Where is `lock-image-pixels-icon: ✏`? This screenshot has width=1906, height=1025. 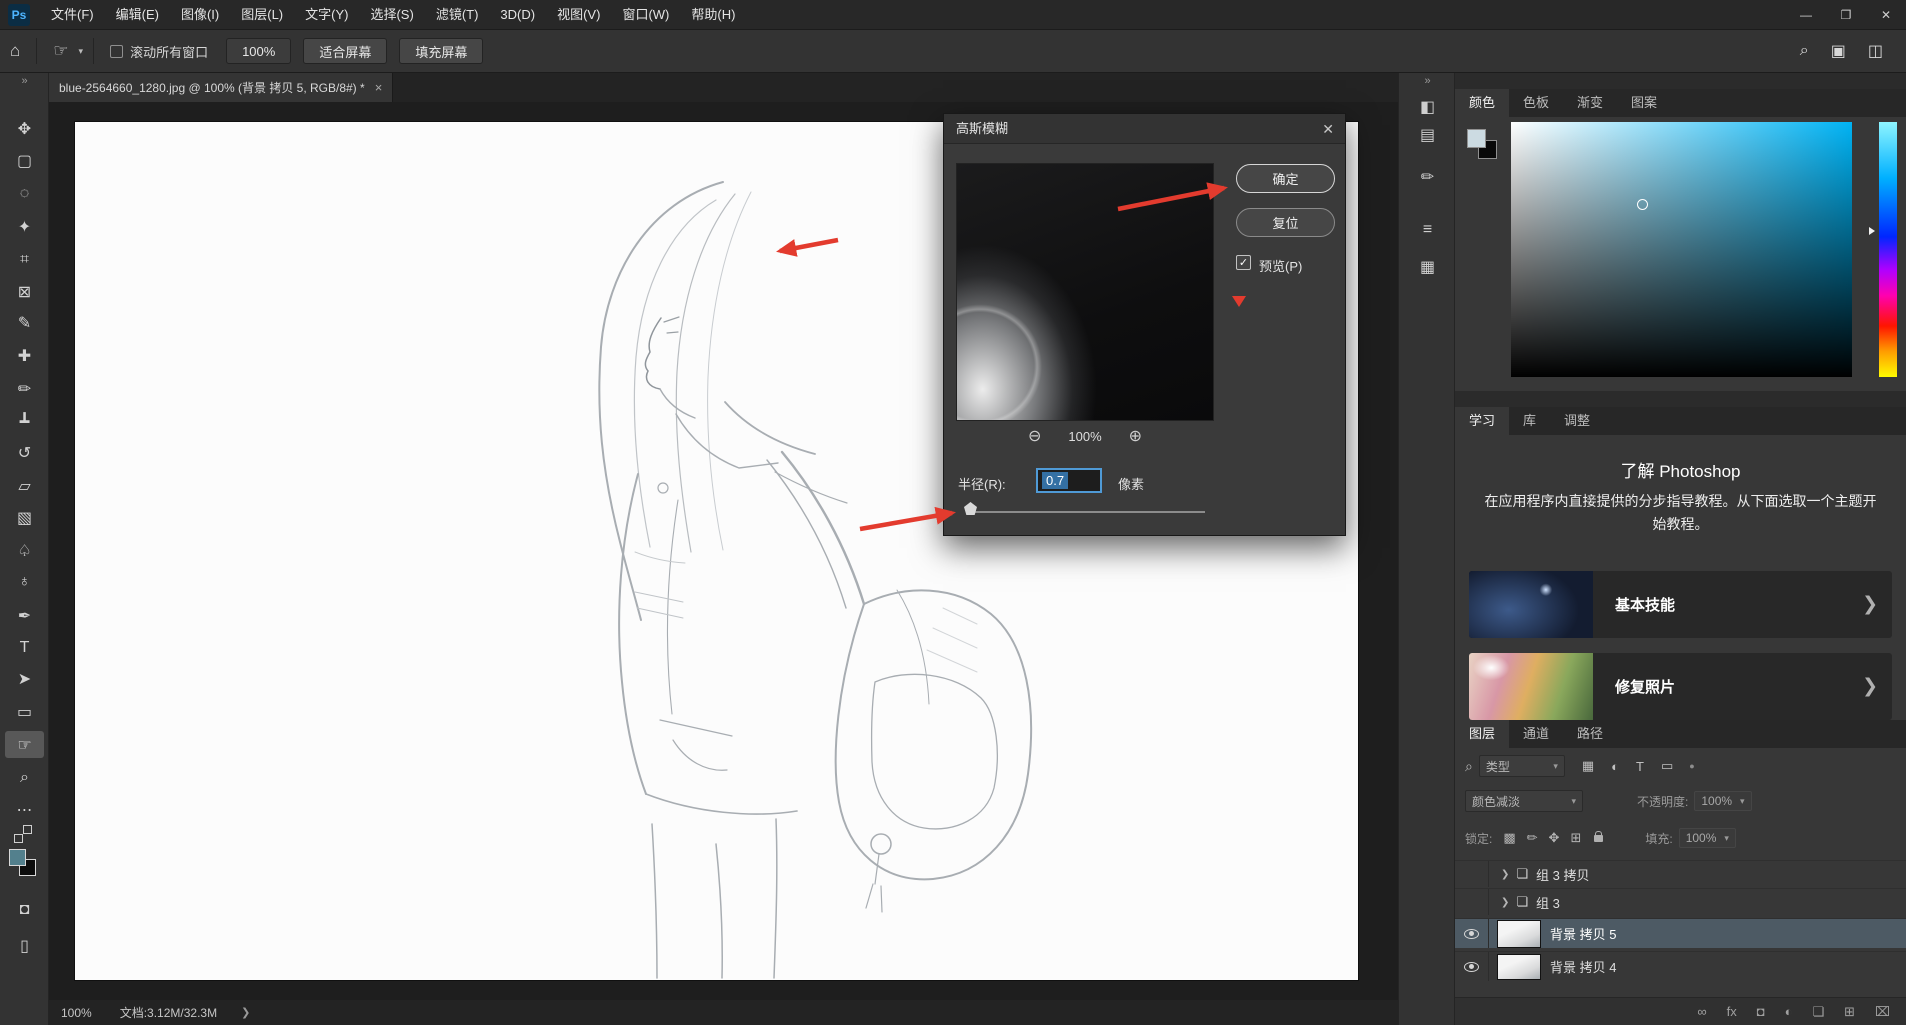
lock-image-pixels-icon: ✏ is located at coordinates (1532, 838).